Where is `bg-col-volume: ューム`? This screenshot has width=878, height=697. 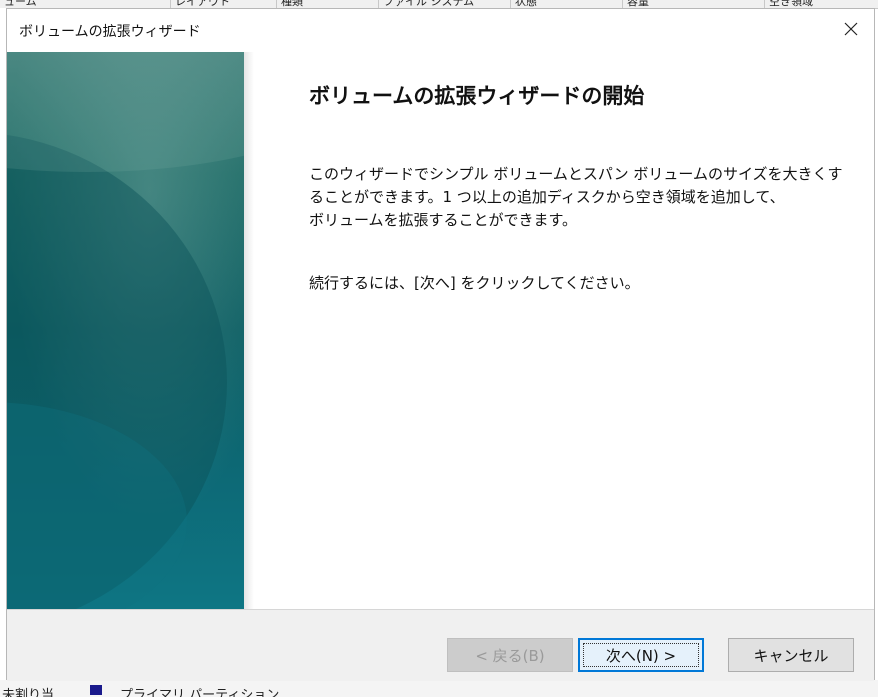
bg-col-volume: ューム is located at coordinates (20, 4).